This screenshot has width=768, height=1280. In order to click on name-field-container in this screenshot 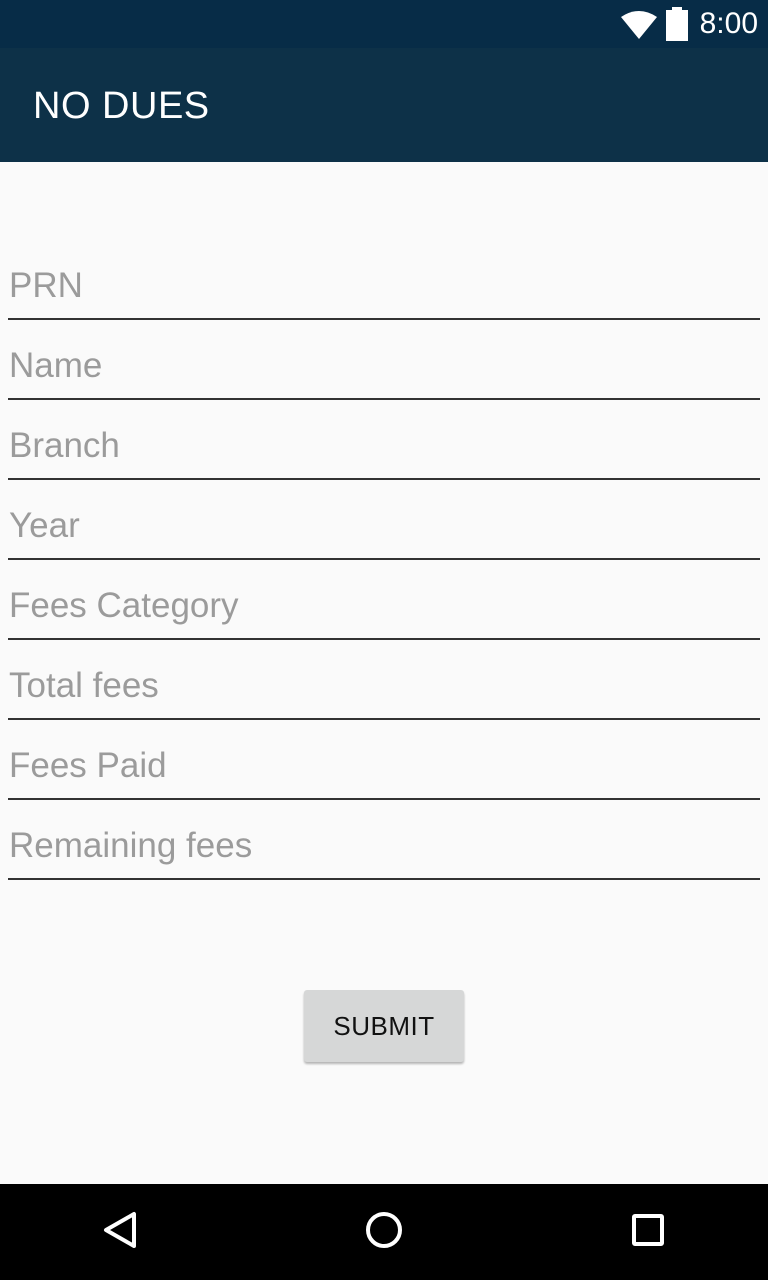, I will do `click(384, 360)`.